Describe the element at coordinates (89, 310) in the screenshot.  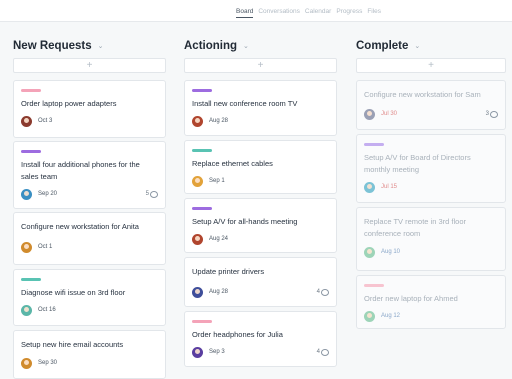
I see `task-meta: Oct 16` at that location.